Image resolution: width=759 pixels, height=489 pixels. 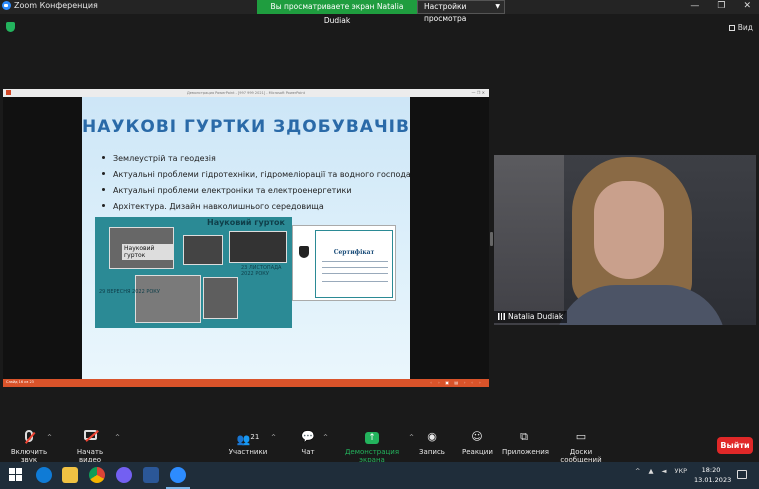 What do you see at coordinates (477, 436) in the screenshot?
I see `reactions-icon: ☺` at bounding box center [477, 436].